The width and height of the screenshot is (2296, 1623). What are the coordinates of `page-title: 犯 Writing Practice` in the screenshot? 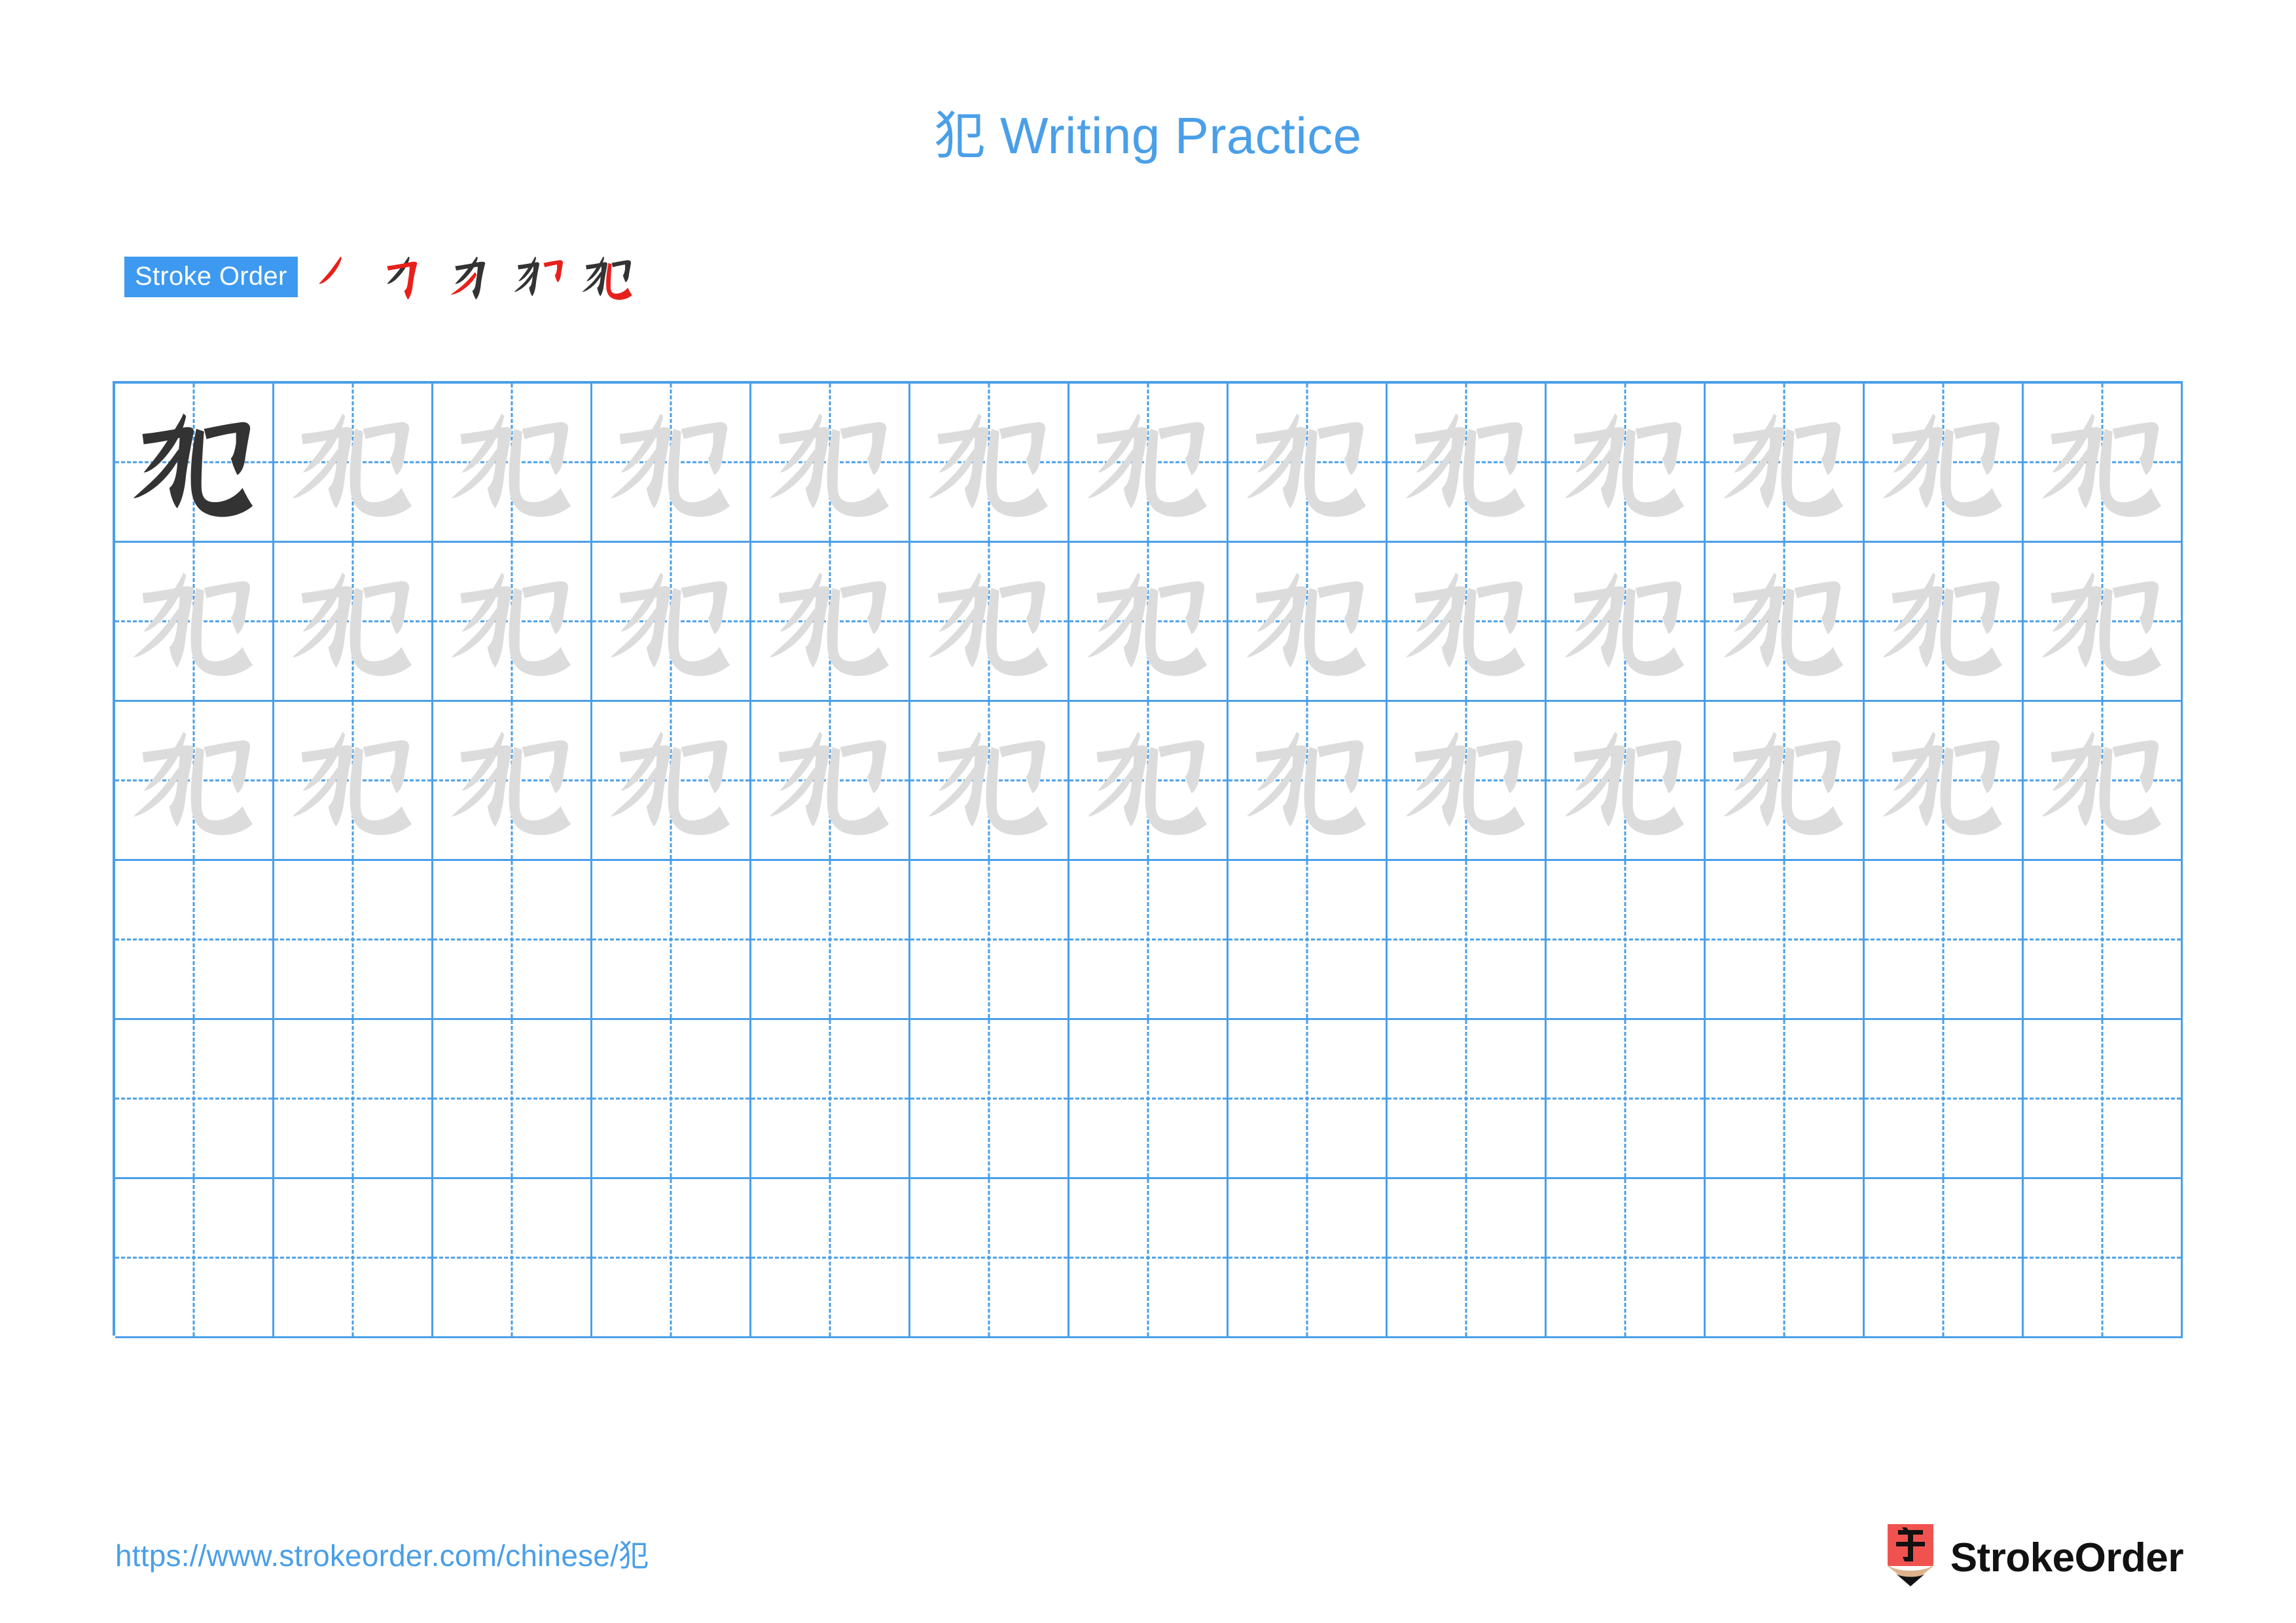 It's located at (1148, 136).